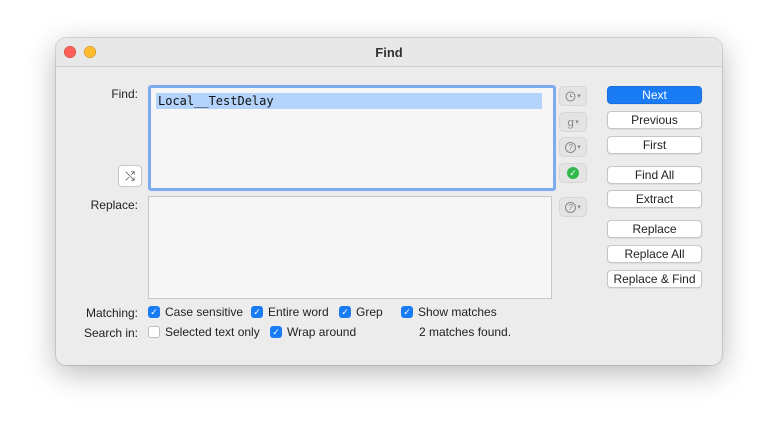 The height and width of the screenshot is (440, 778). Describe the element at coordinates (124, 94) in the screenshot. I see `find-label: Find:` at that location.